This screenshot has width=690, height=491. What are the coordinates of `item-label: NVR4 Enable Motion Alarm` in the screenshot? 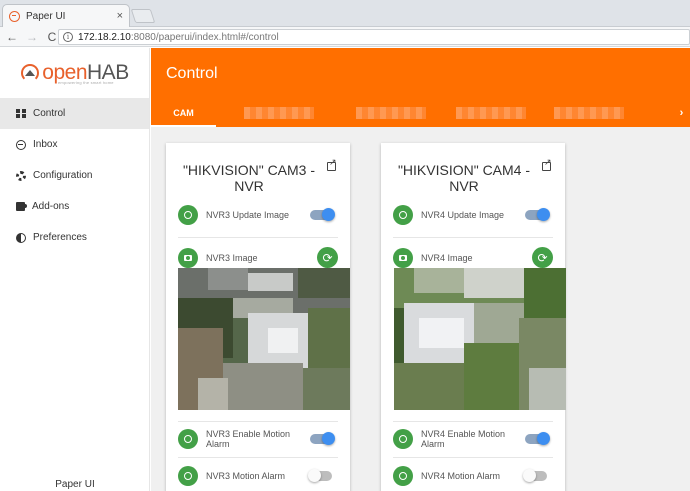 It's located at (463, 438).